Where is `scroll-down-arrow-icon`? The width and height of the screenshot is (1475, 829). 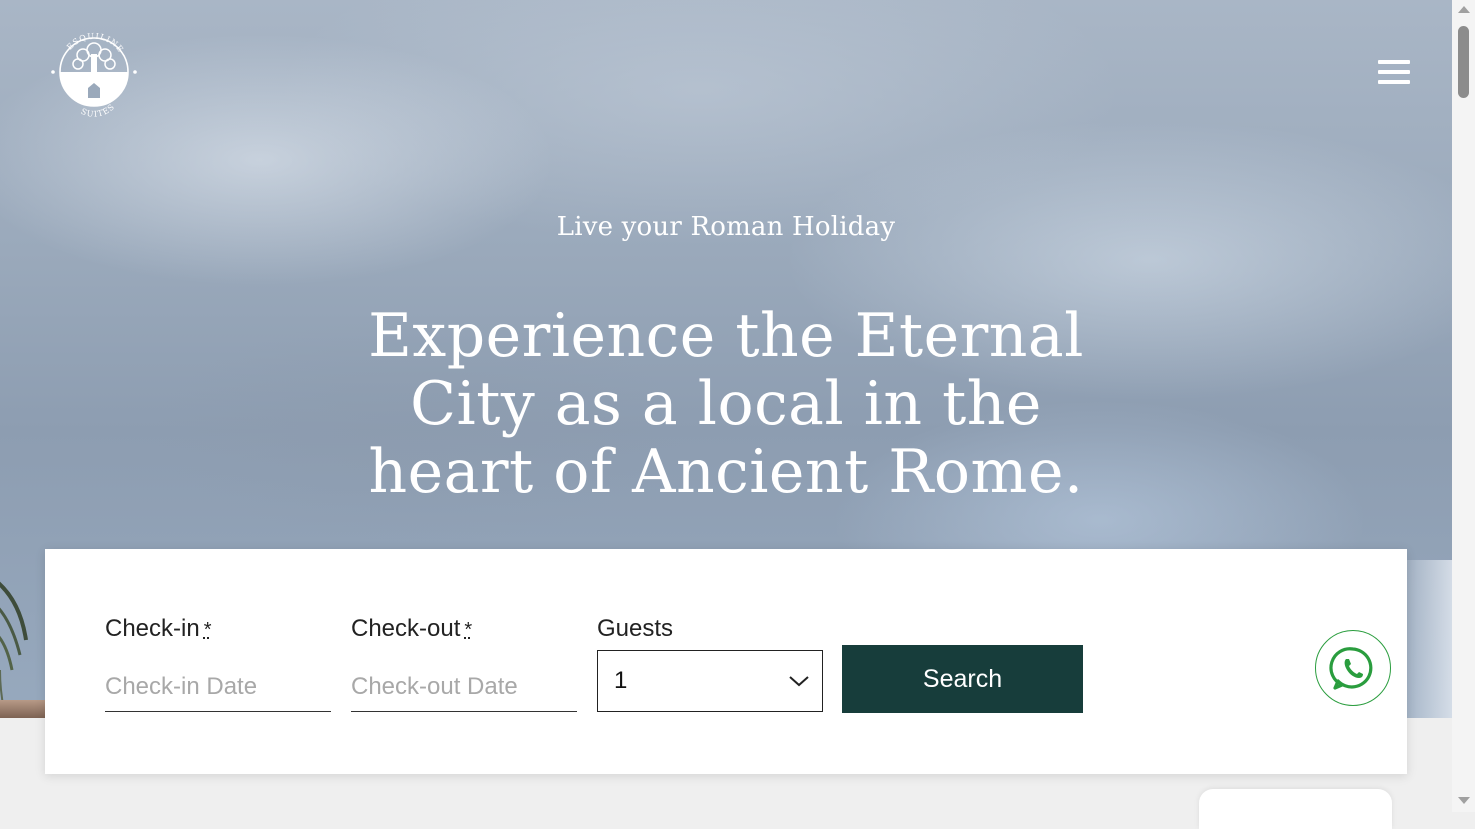 scroll-down-arrow-icon is located at coordinates (1464, 800).